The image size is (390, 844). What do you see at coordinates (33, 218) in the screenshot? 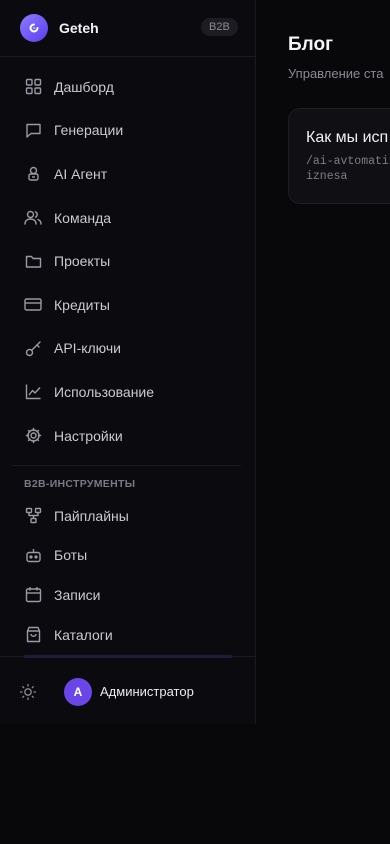
I see `users-icon` at bounding box center [33, 218].